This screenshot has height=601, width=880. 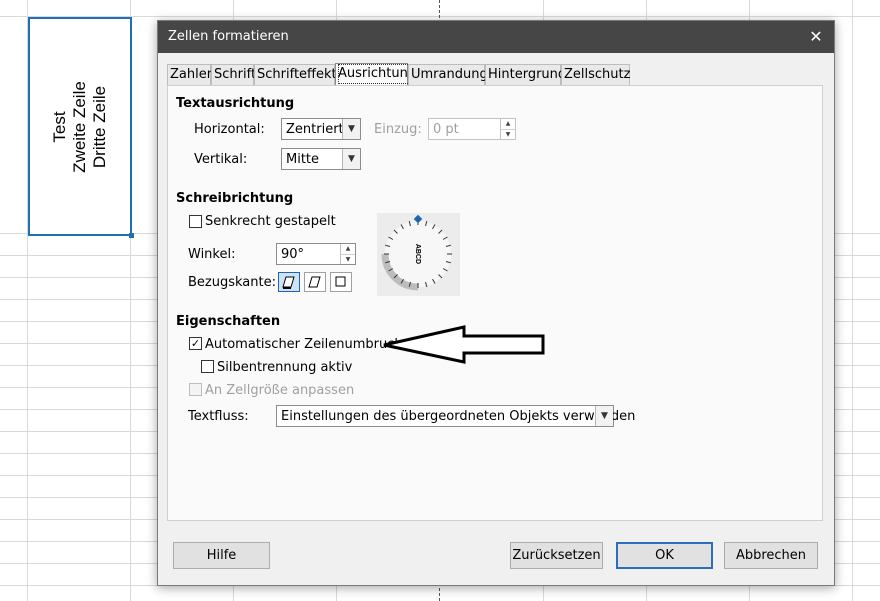 What do you see at coordinates (233, 74) in the screenshot?
I see `tab-schrift: Schrift` at bounding box center [233, 74].